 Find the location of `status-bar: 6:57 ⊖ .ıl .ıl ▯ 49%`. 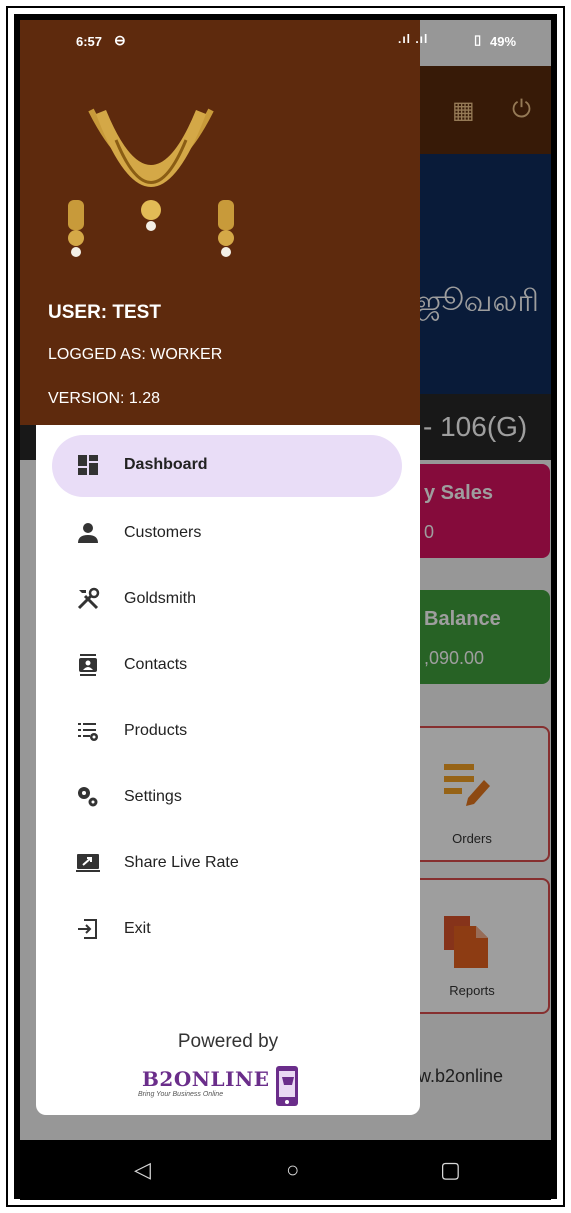

status-bar: 6:57 ⊖ .ıl .ıl ▯ 49% is located at coordinates (285, 43).